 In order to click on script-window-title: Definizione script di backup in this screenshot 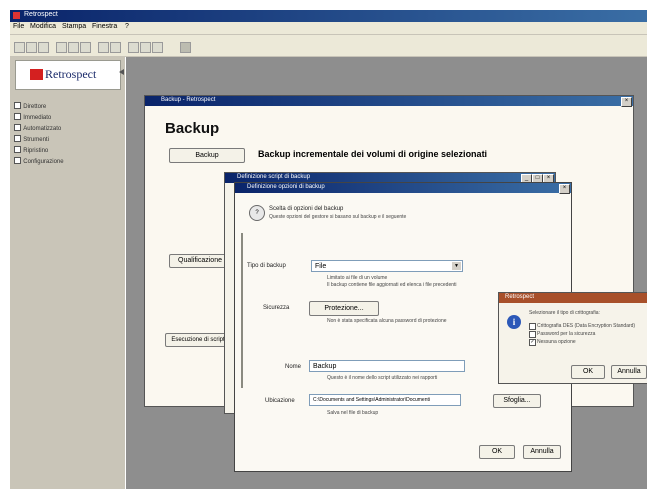, I will do `click(274, 177)`.